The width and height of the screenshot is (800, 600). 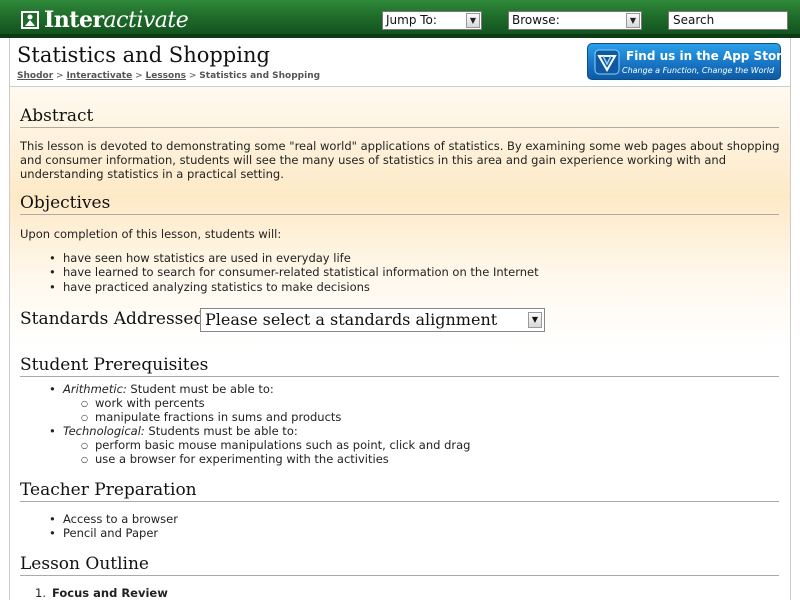 I want to click on outline-item-text: Focus and Review, so click(x=110, y=593).